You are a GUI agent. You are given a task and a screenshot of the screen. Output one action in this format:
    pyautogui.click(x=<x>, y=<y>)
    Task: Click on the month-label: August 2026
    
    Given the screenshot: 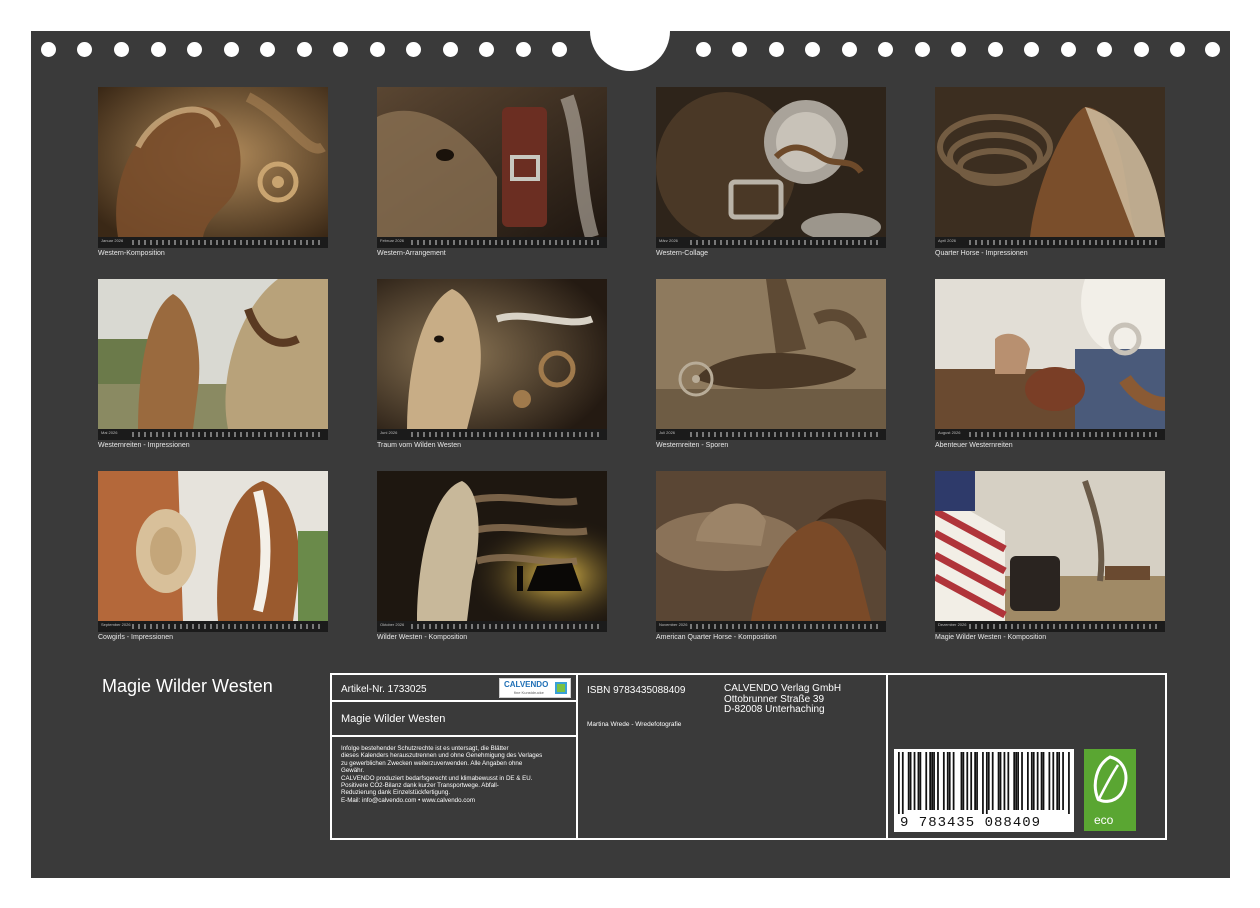 What is the action you would take?
    pyautogui.click(x=949, y=432)
    